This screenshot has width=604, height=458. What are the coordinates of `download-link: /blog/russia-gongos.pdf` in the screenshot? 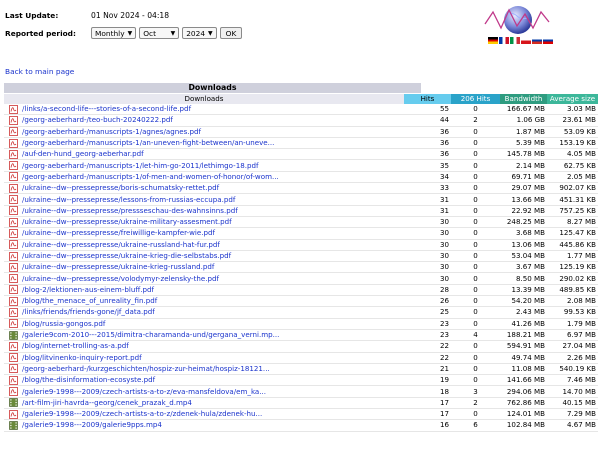 It's located at (63, 323).